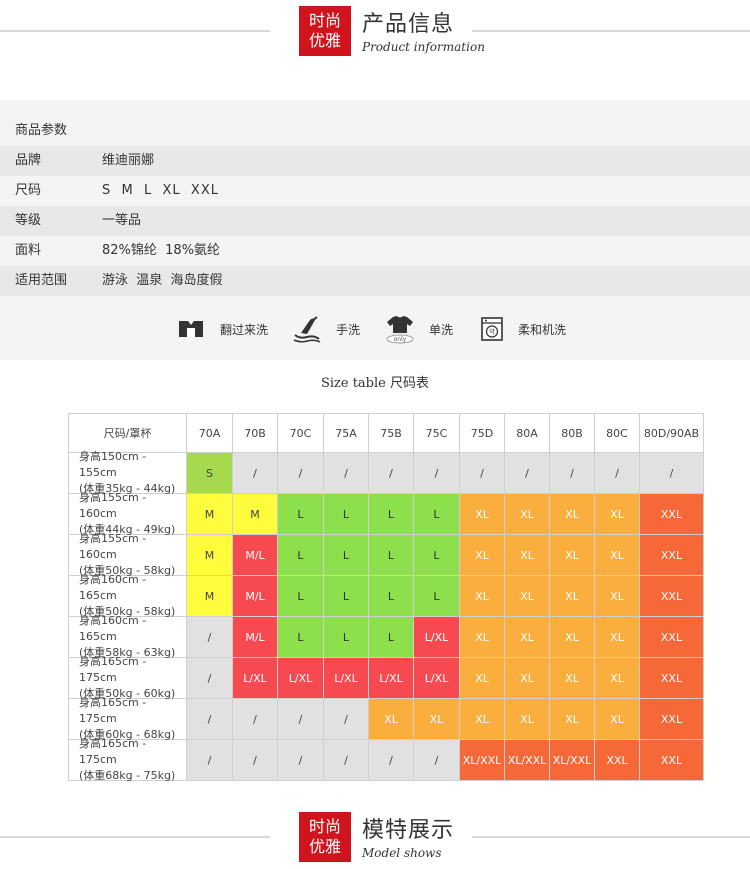  I want to click on care-label: 手洗, so click(348, 329).